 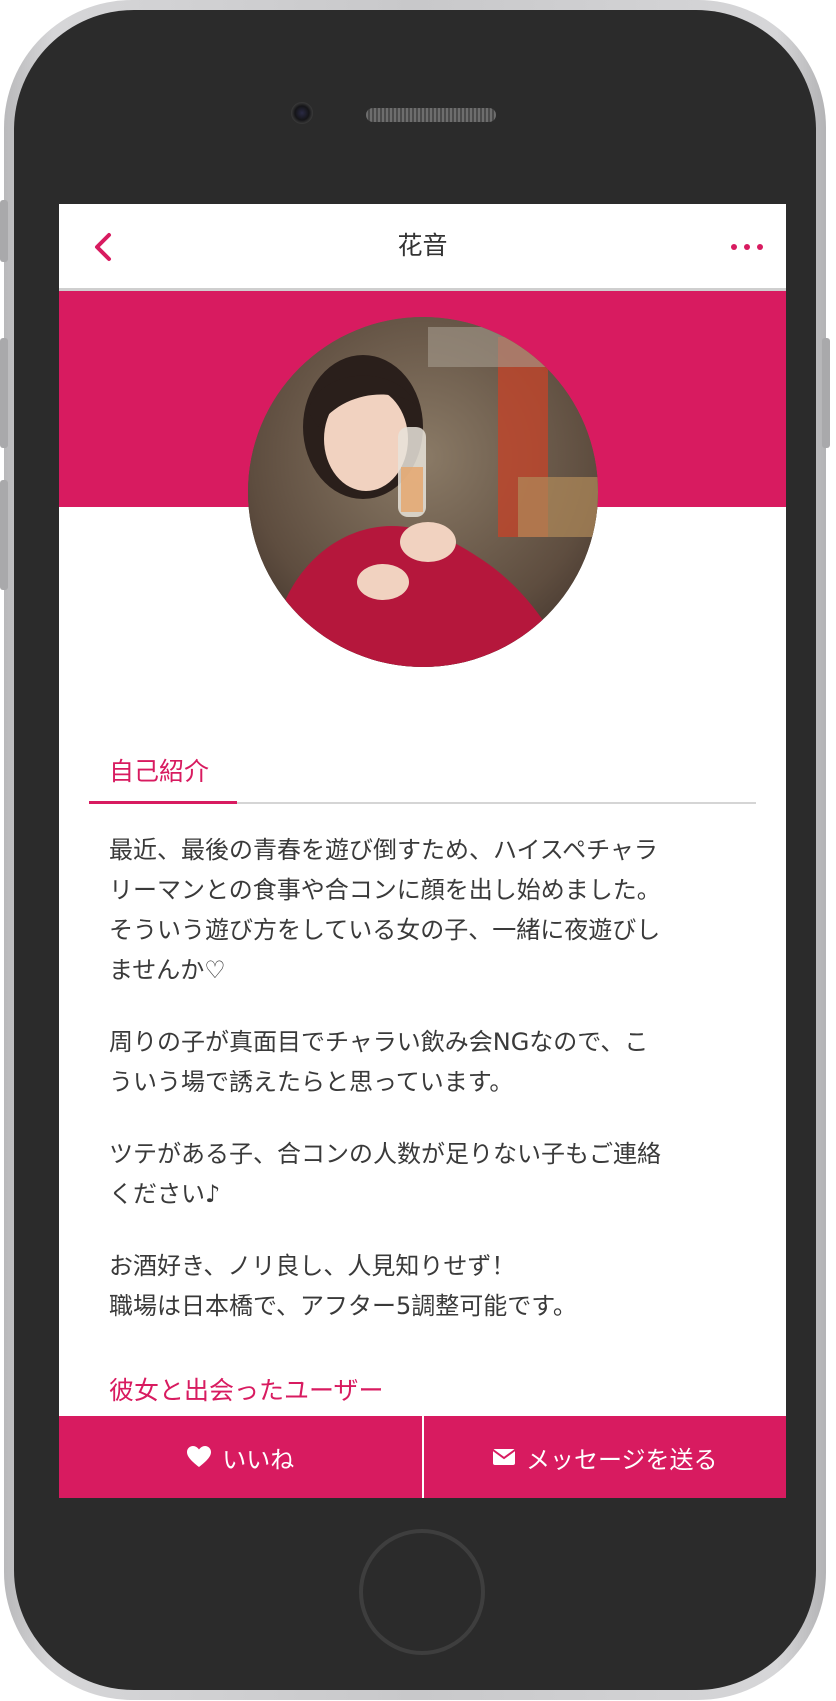 What do you see at coordinates (258, 1459) in the screenshot?
I see `like-button-label: いいね` at bounding box center [258, 1459].